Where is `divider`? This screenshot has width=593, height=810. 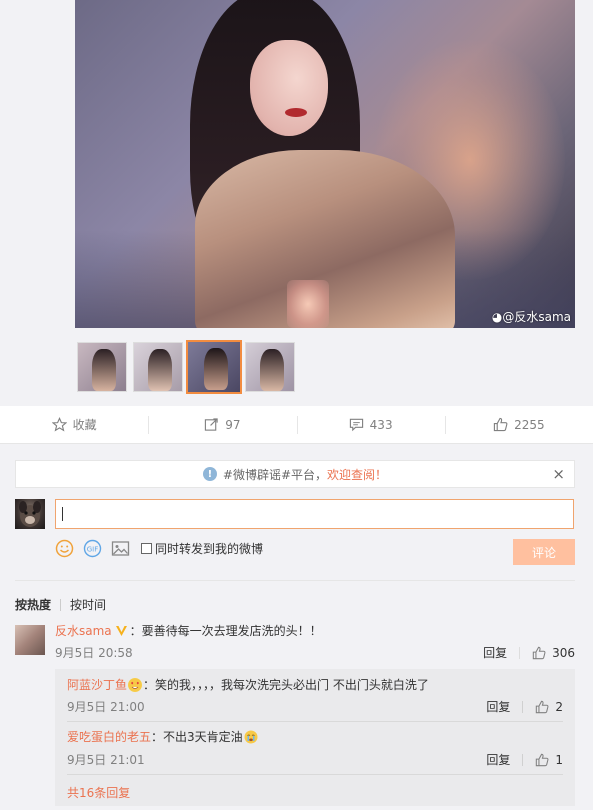
divider is located at coordinates (295, 580).